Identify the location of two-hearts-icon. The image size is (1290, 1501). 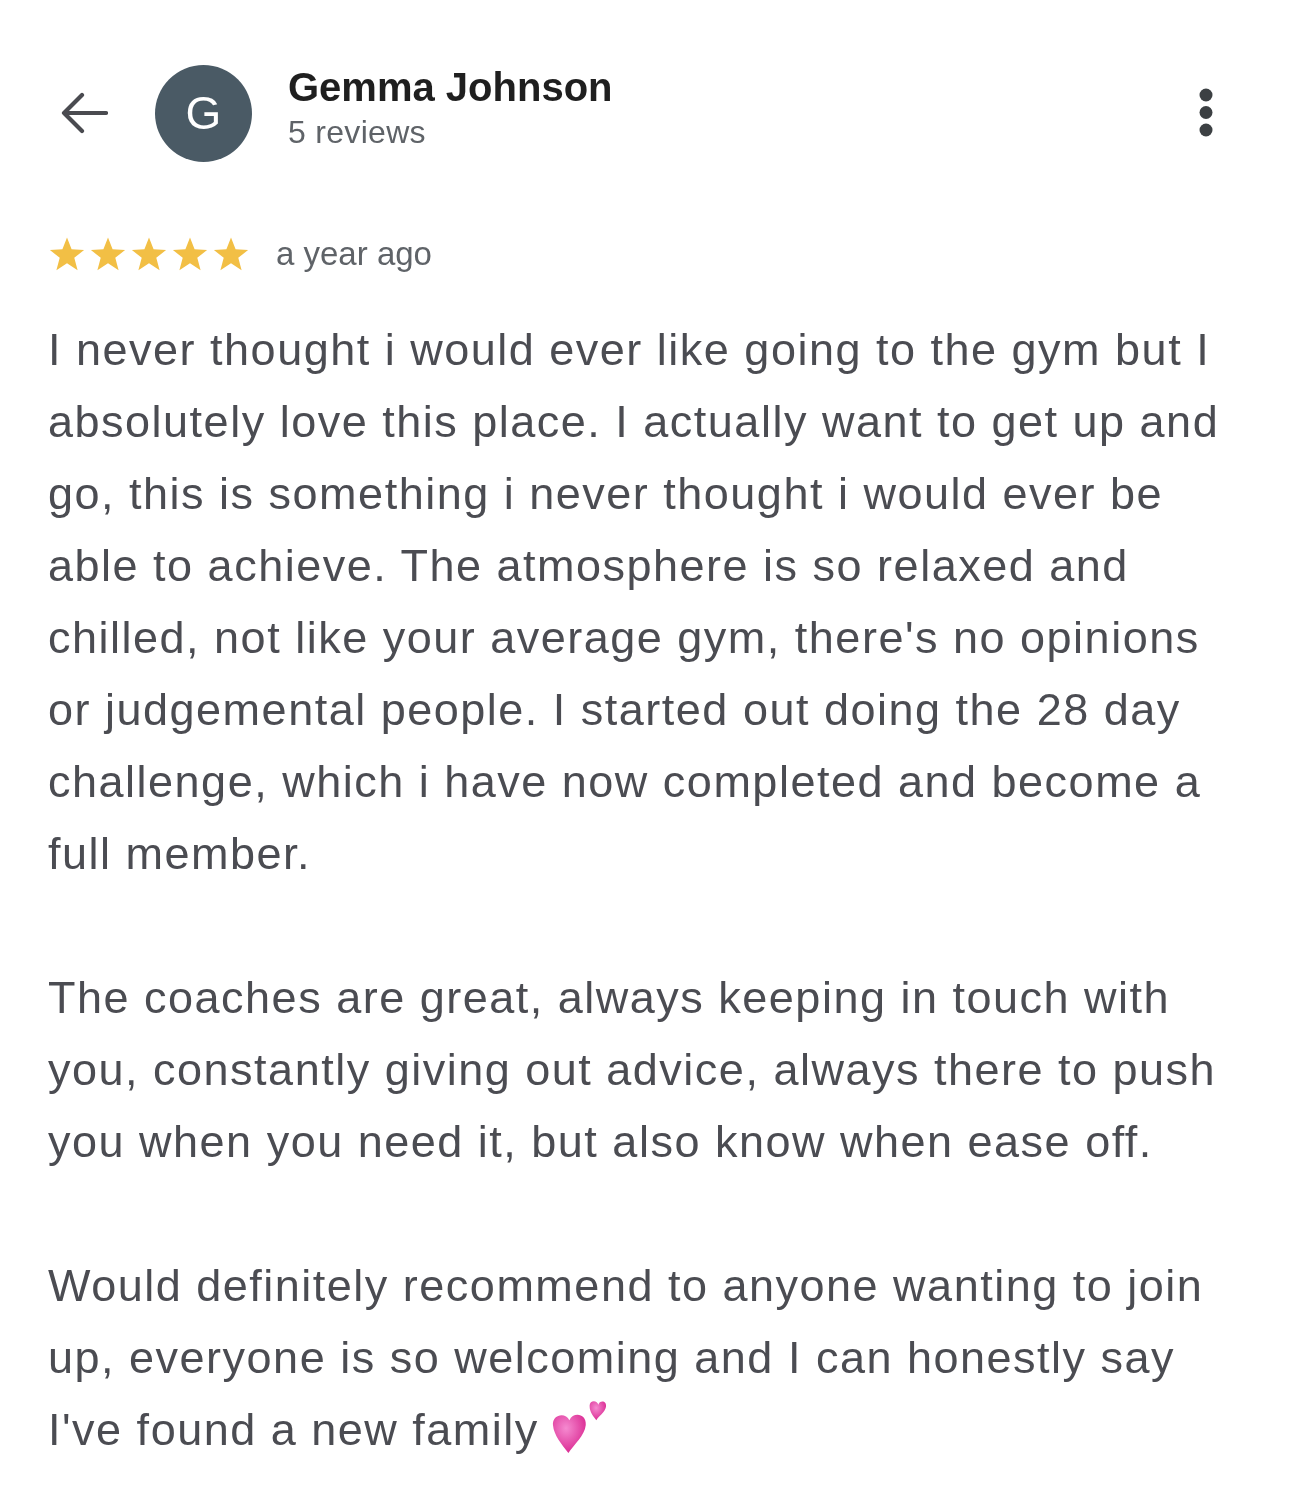
(578, 1427).